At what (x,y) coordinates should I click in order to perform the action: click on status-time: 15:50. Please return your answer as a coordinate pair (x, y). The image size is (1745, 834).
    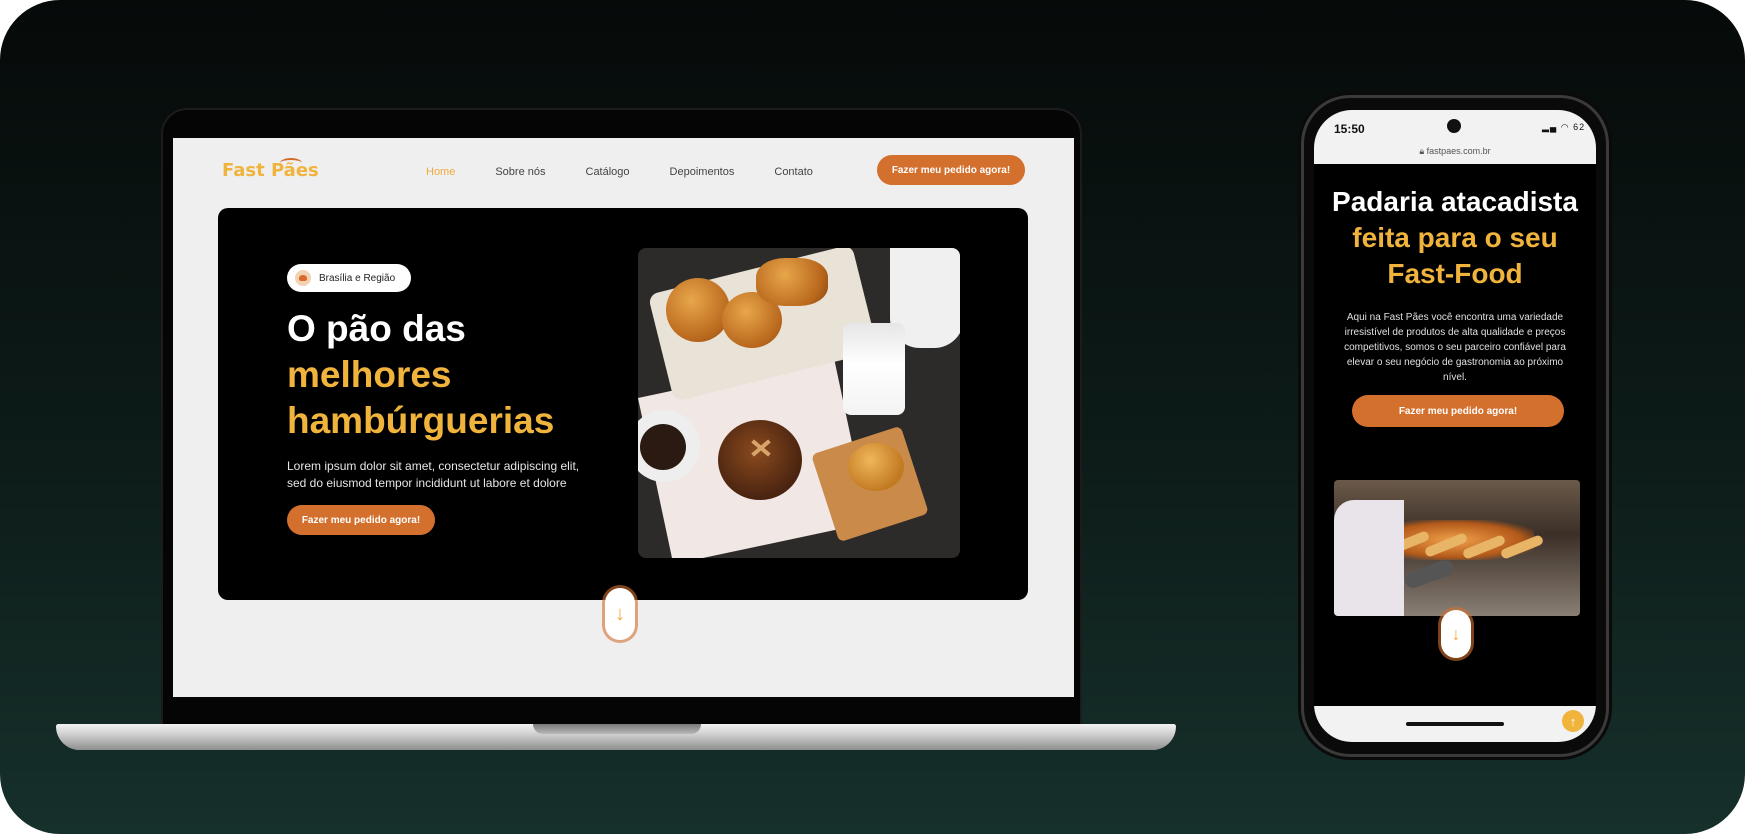
    Looking at the image, I should click on (1349, 129).